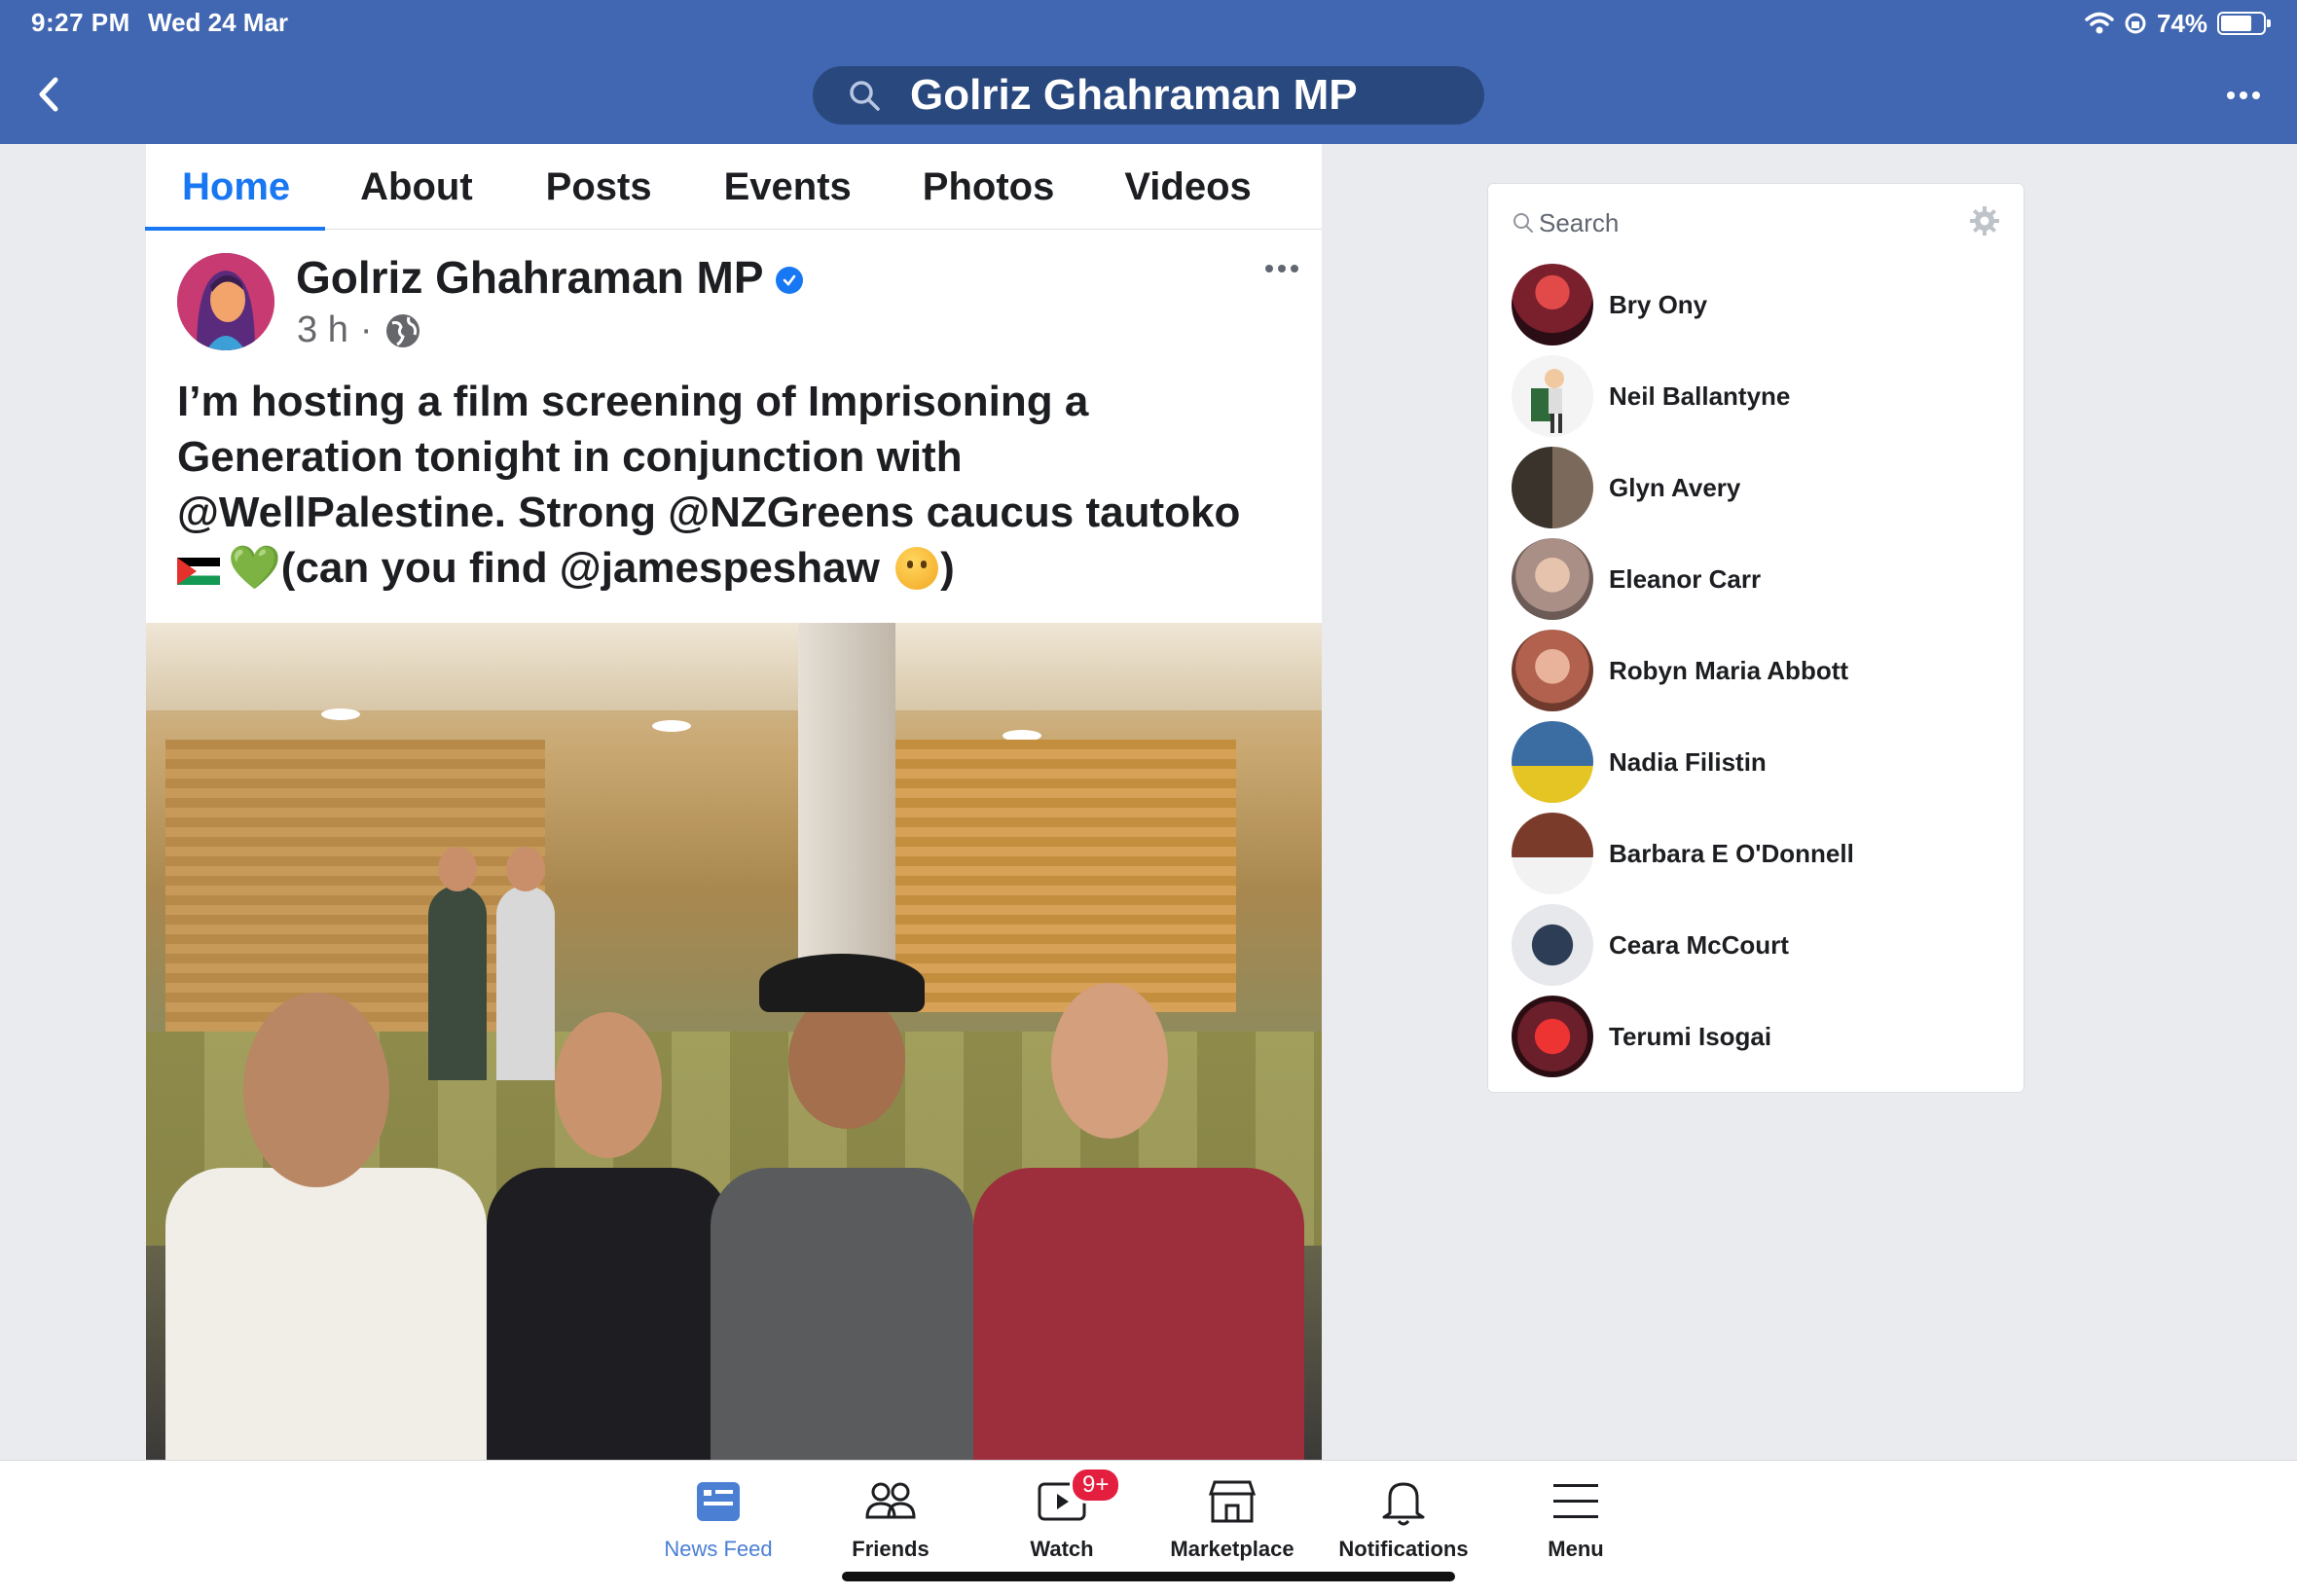 This screenshot has width=2297, height=1596. I want to click on contact-item: Bry Ony, so click(1755, 304).